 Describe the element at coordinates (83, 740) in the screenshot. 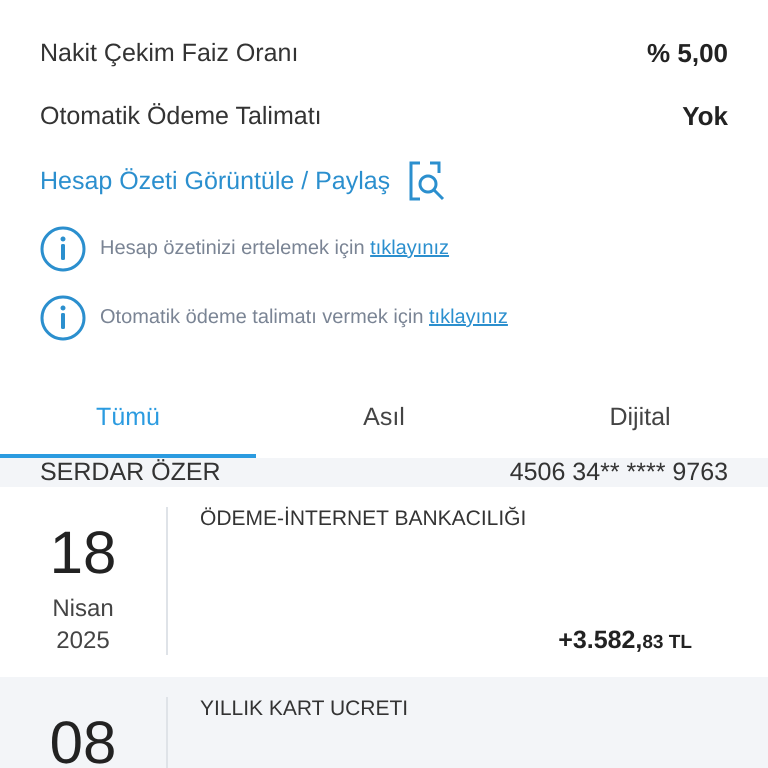

I see `transaction-day: 08` at that location.